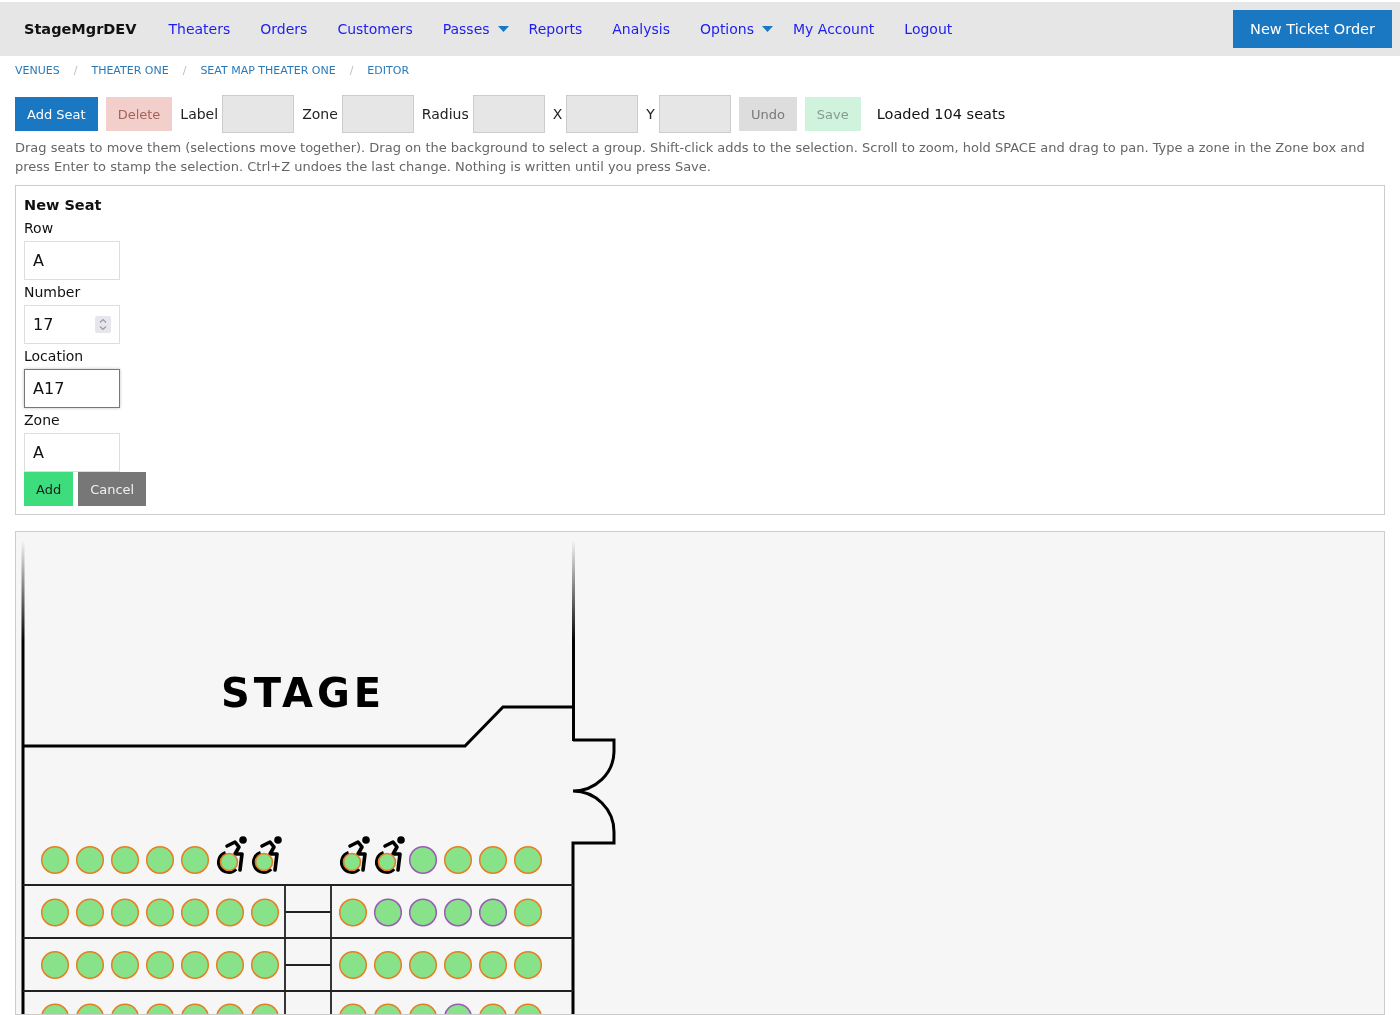 The image size is (1400, 1015). Describe the element at coordinates (49, 489) in the screenshot. I see `form-button: Add` at that location.